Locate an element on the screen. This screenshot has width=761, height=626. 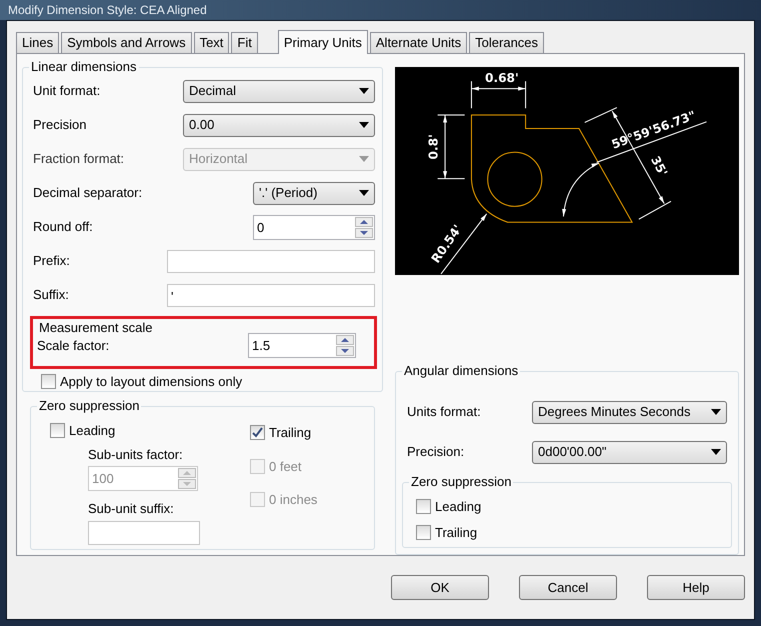
dialog-button: Help is located at coordinates (696, 587).